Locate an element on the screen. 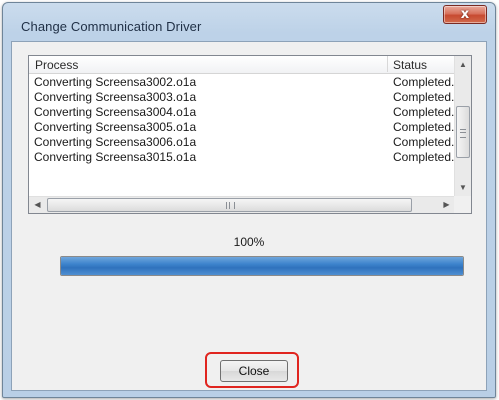 This screenshot has width=499, height=400. list-row: Converting Screensa3005.o1a Completed. is located at coordinates (242, 126).